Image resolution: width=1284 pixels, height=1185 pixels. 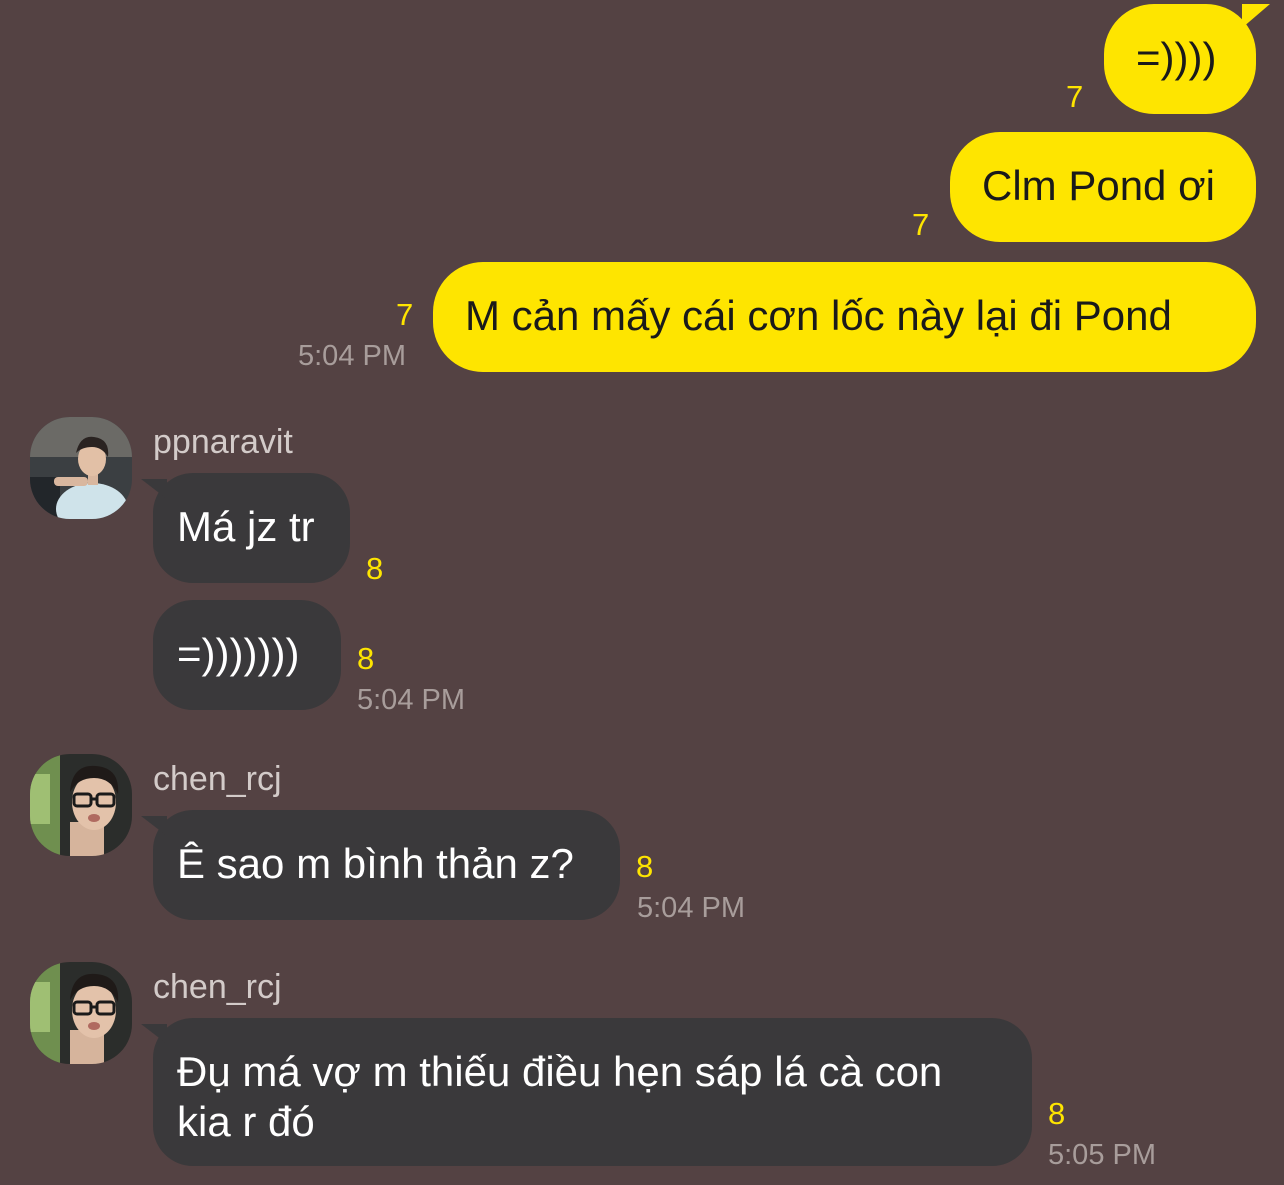 What do you see at coordinates (818, 315) in the screenshot?
I see `message-text: M cản mấy cái cơn lốc này lại đi Pond` at bounding box center [818, 315].